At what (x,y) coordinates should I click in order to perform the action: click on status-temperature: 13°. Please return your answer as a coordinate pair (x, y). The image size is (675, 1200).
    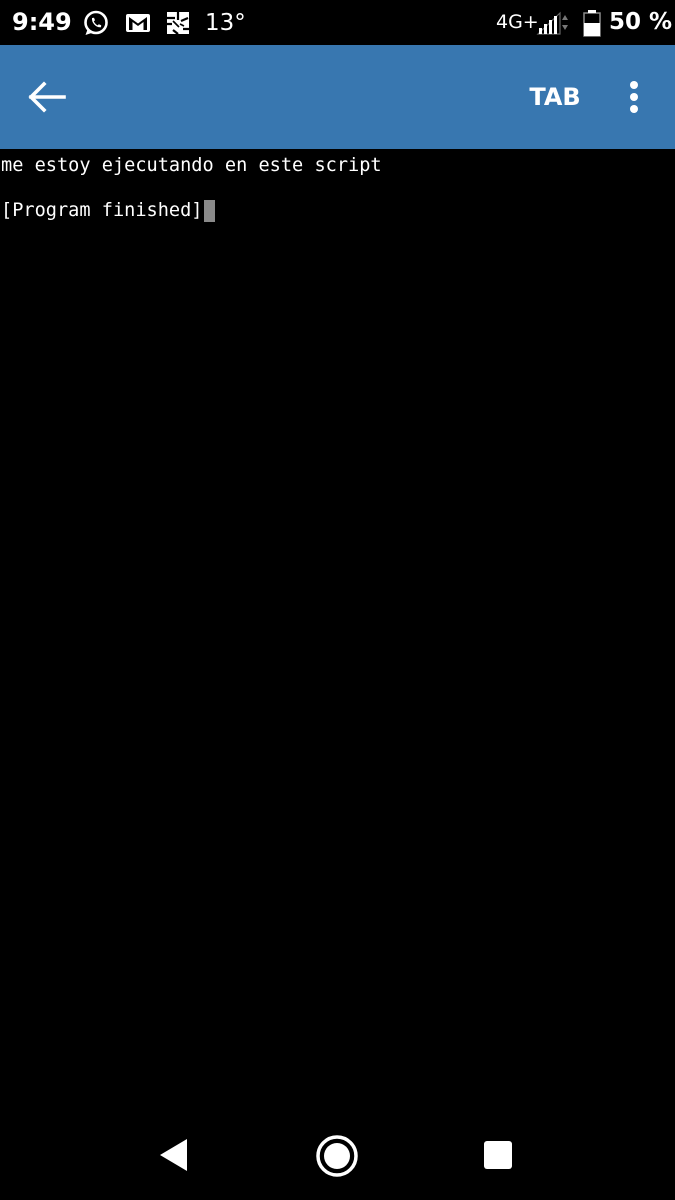
    Looking at the image, I should click on (225, 23).